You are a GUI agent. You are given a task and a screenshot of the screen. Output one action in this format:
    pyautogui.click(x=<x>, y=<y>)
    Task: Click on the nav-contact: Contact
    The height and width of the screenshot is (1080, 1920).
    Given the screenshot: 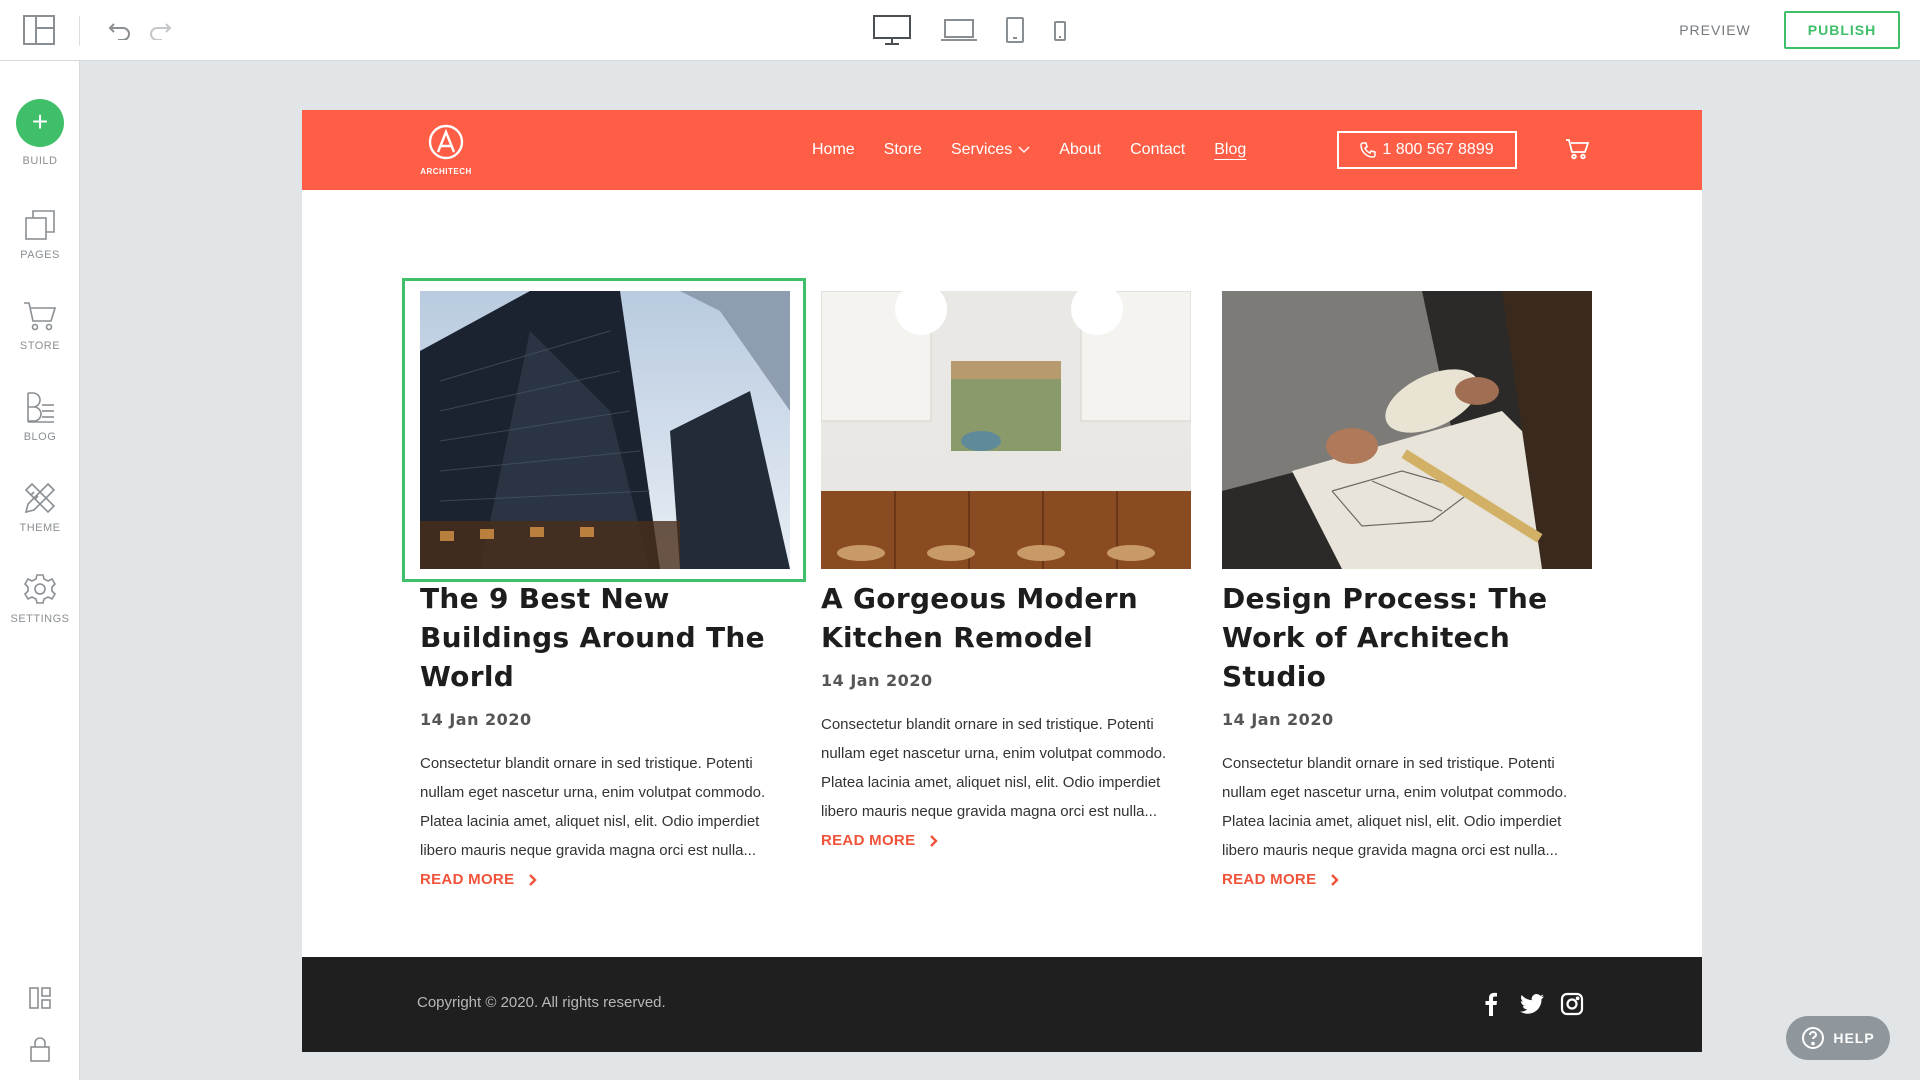 What is the action you would take?
    pyautogui.click(x=1157, y=150)
    